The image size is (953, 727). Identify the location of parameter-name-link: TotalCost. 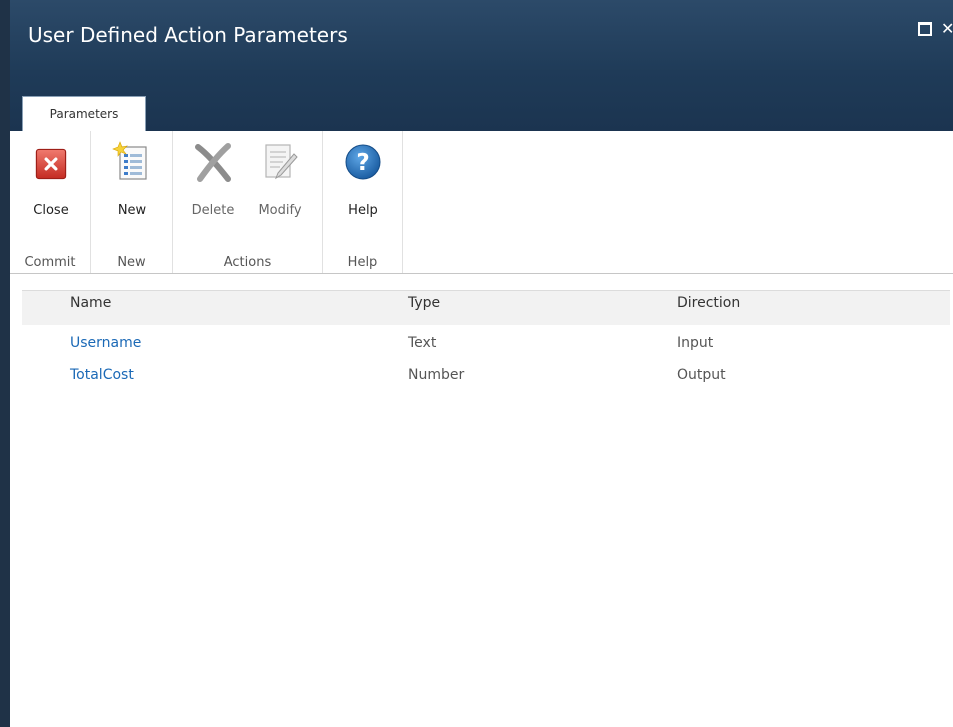
(102, 375).